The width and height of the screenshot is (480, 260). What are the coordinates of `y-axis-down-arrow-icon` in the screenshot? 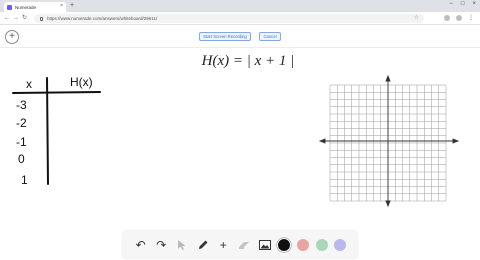 It's located at (388, 204).